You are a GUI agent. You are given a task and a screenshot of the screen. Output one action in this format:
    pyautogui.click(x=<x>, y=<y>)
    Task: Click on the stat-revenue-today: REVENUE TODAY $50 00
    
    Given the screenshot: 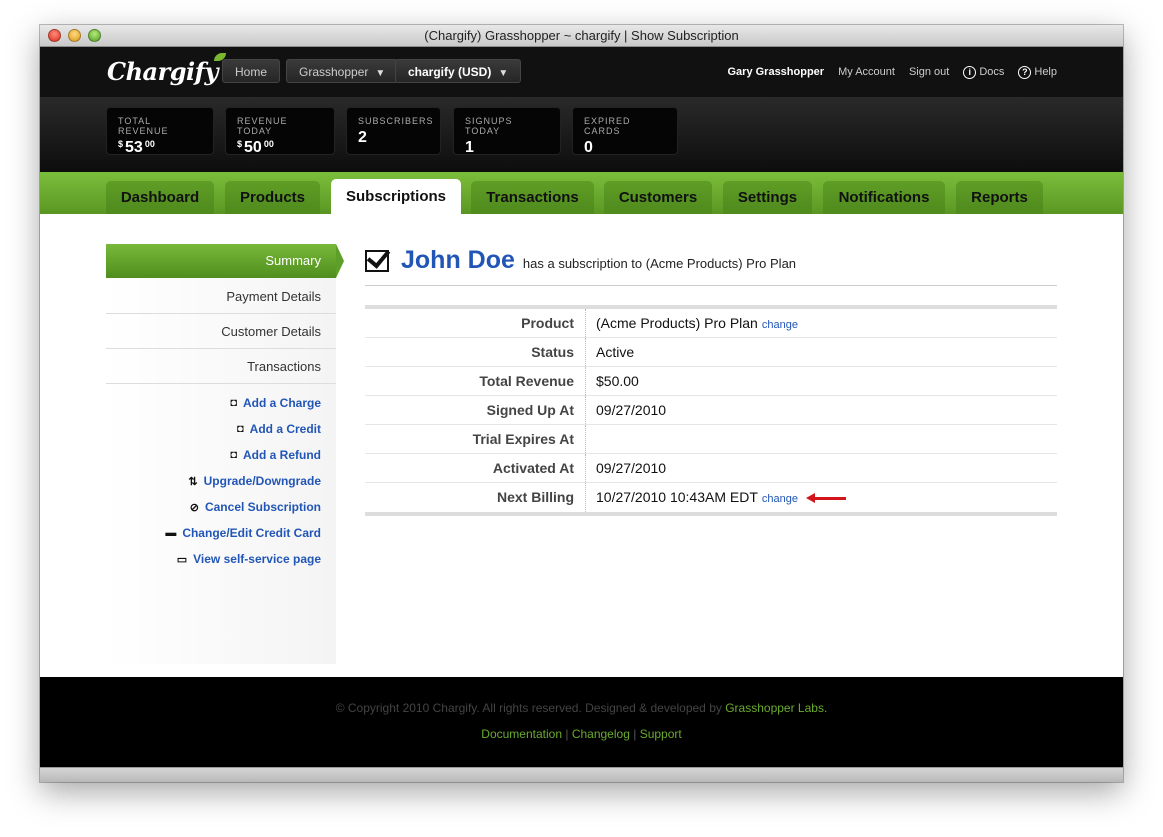 What is the action you would take?
    pyautogui.click(x=280, y=131)
    